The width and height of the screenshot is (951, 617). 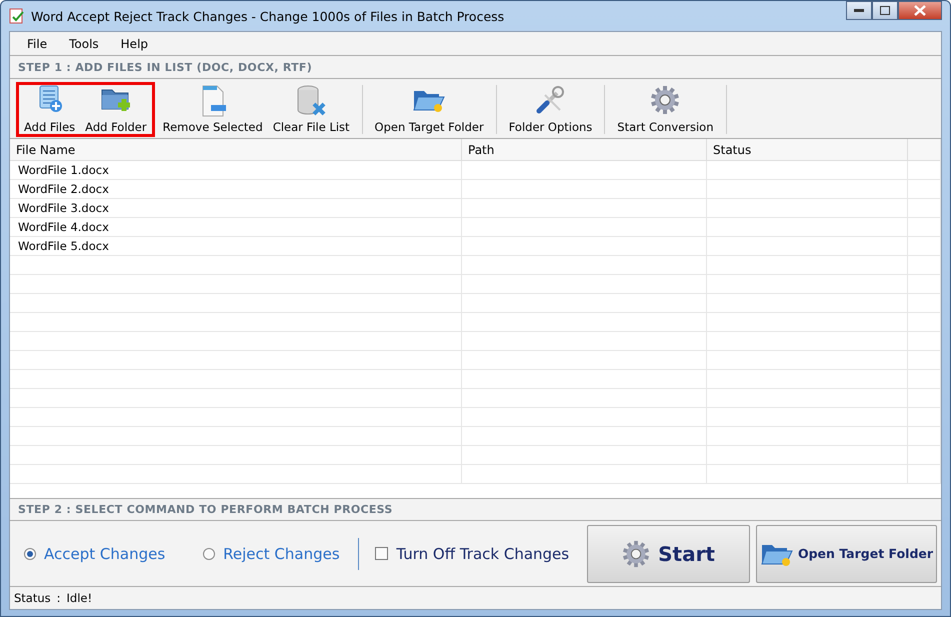 I want to click on checkbox-option: Turn Off Track Changes, so click(x=472, y=553).